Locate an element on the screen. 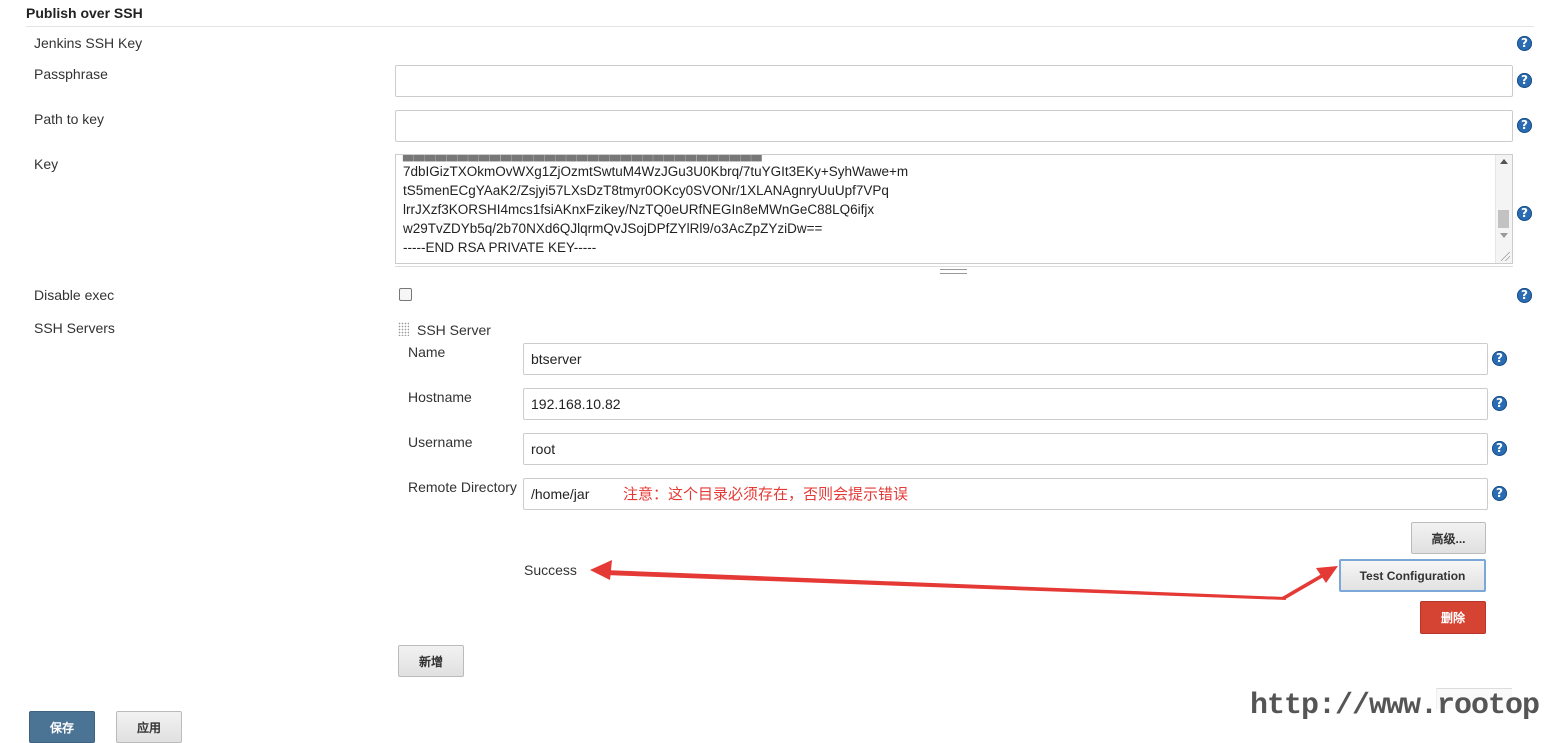 The width and height of the screenshot is (1544, 743). arrow-line-diagonal is located at coordinates (1304, 586).